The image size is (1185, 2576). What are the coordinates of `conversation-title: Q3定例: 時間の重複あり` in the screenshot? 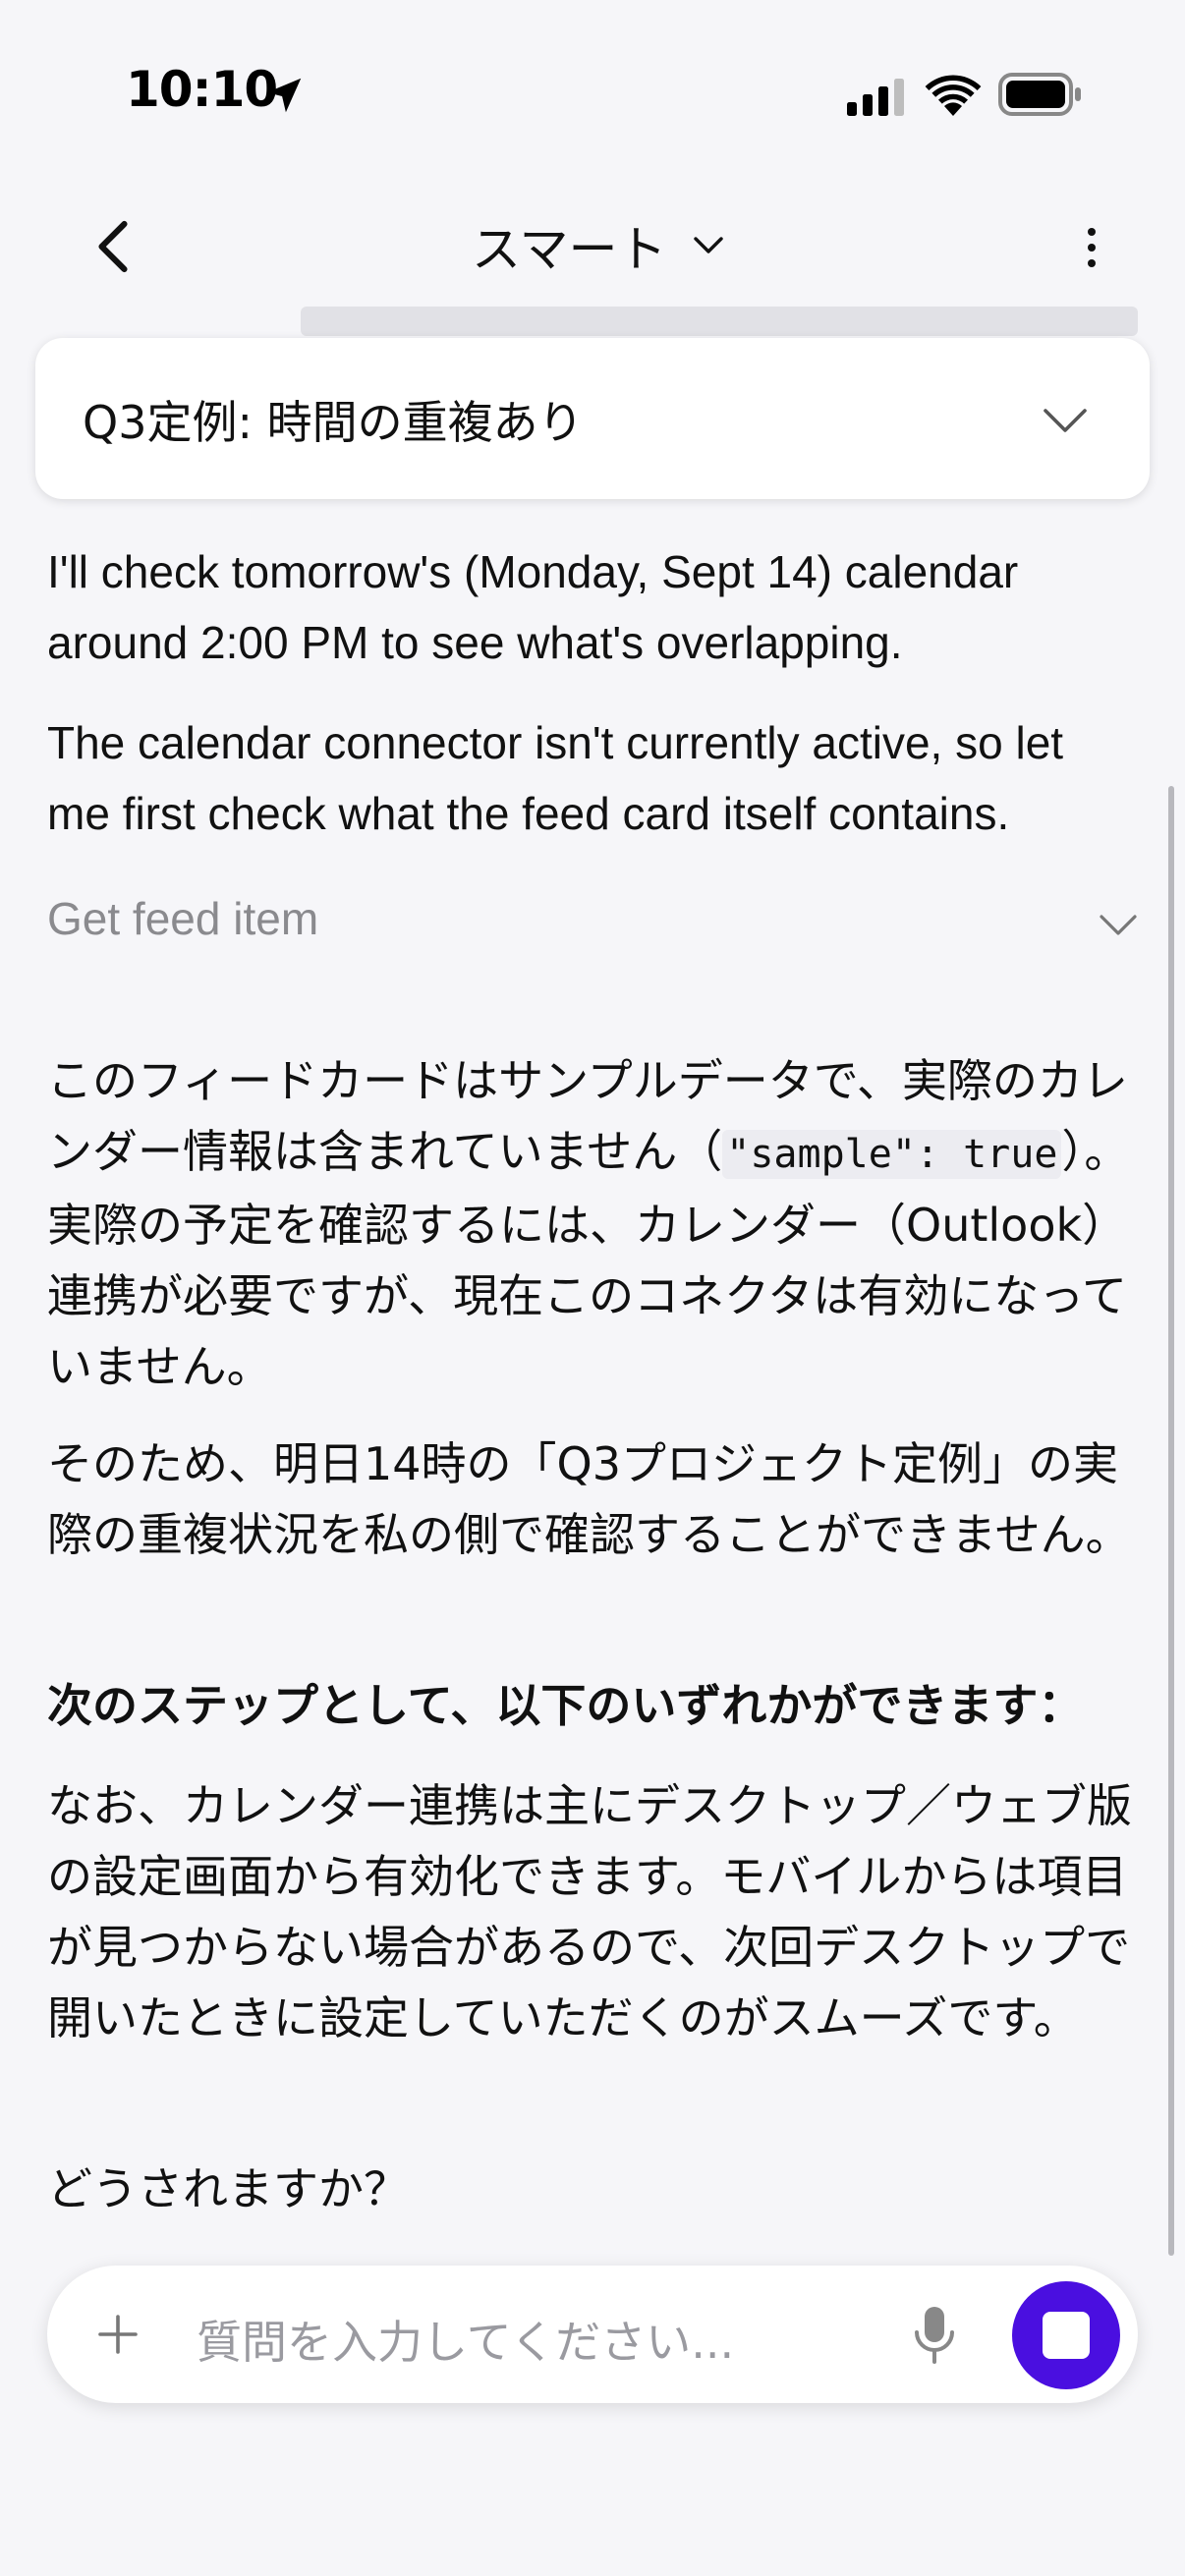 It's located at (334, 422).